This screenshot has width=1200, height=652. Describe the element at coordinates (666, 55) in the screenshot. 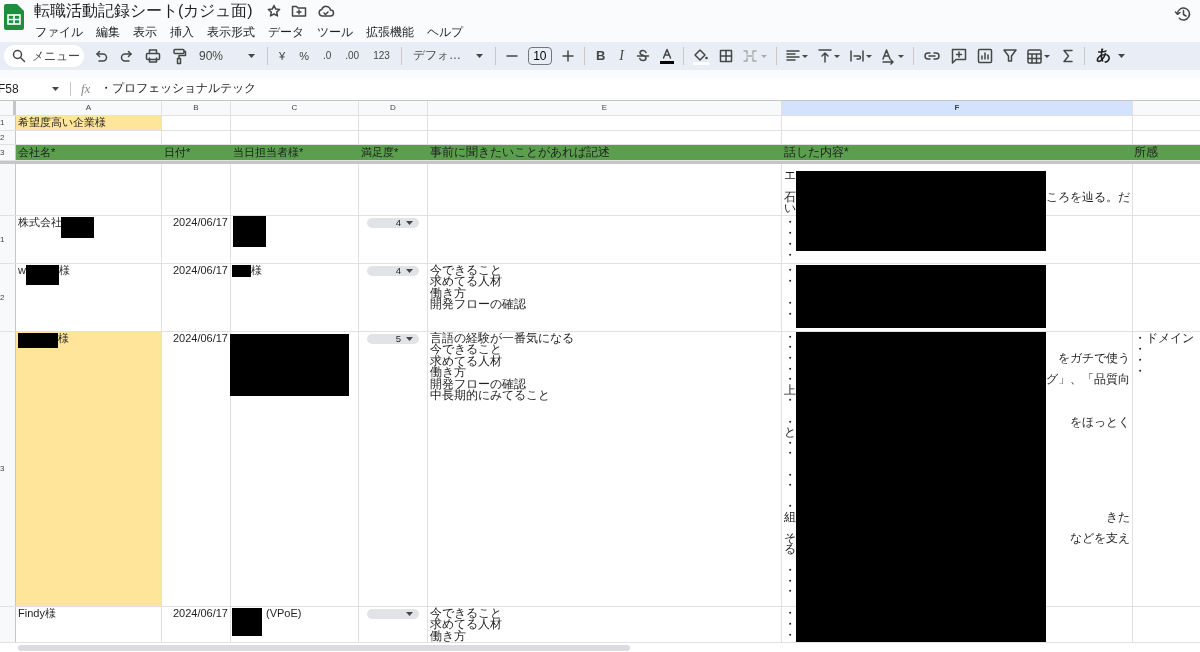

I see `text-color-icon` at that location.